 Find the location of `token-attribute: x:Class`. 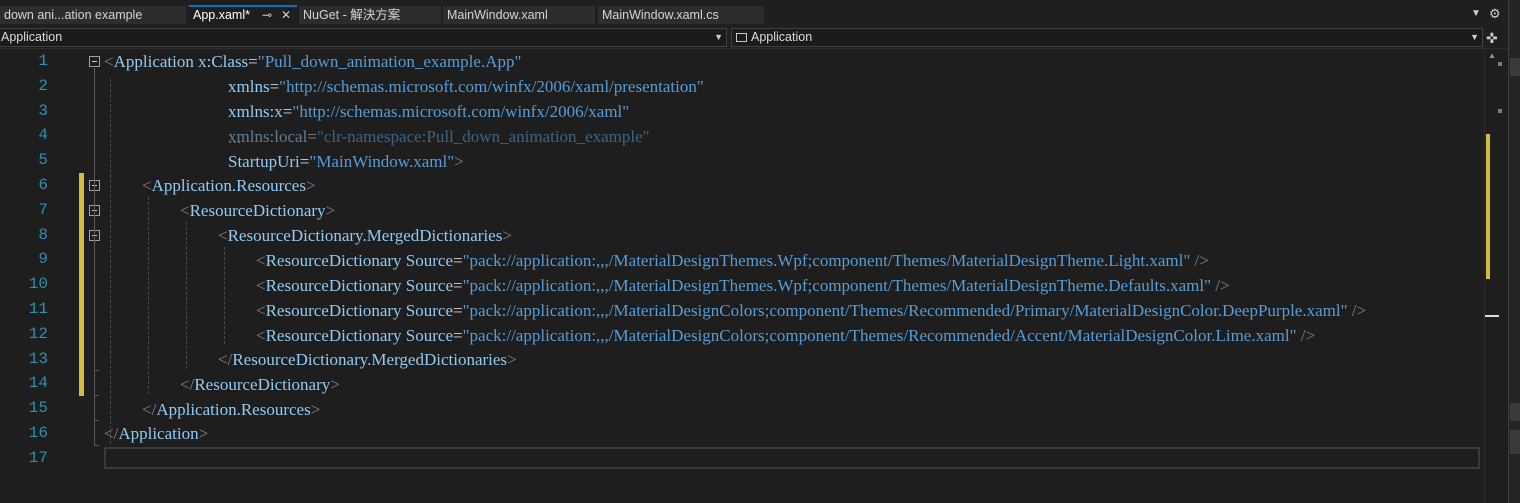

token-attribute: x:Class is located at coordinates (223, 61).